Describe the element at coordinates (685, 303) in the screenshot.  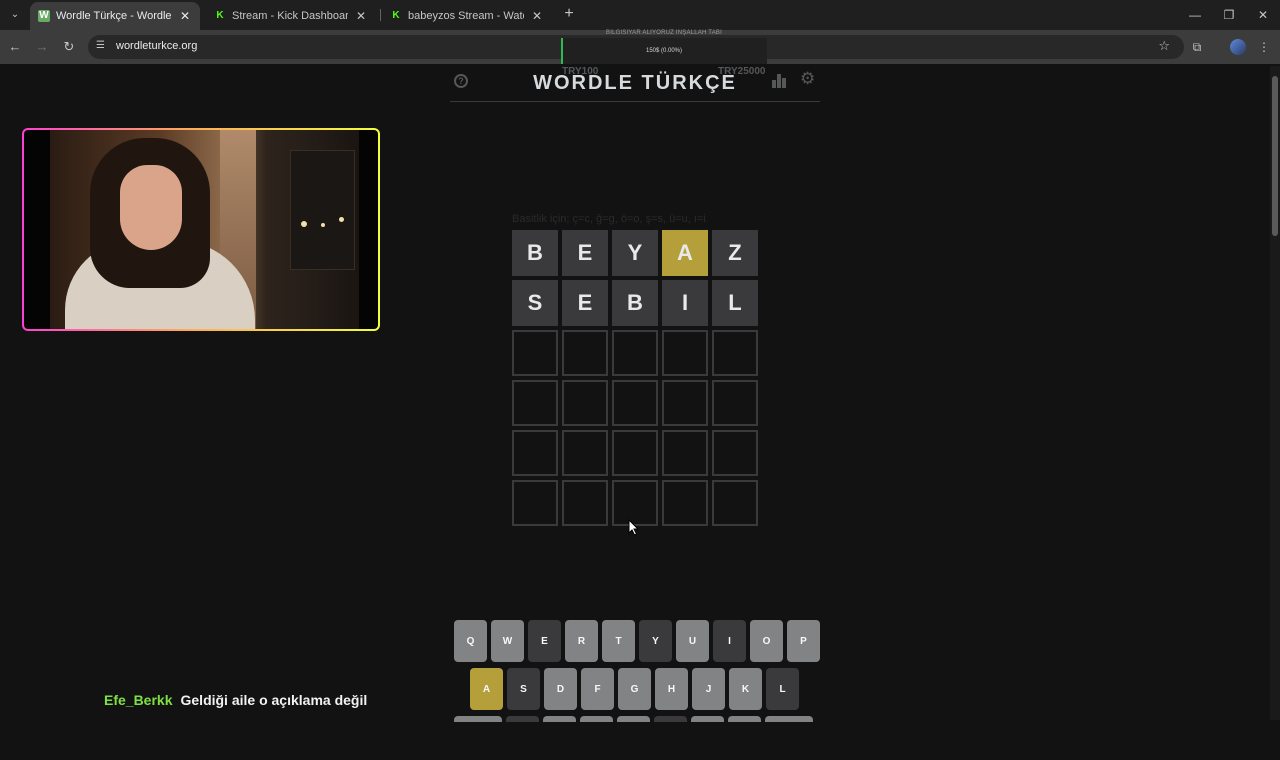
I see `letter-tile: I` at that location.